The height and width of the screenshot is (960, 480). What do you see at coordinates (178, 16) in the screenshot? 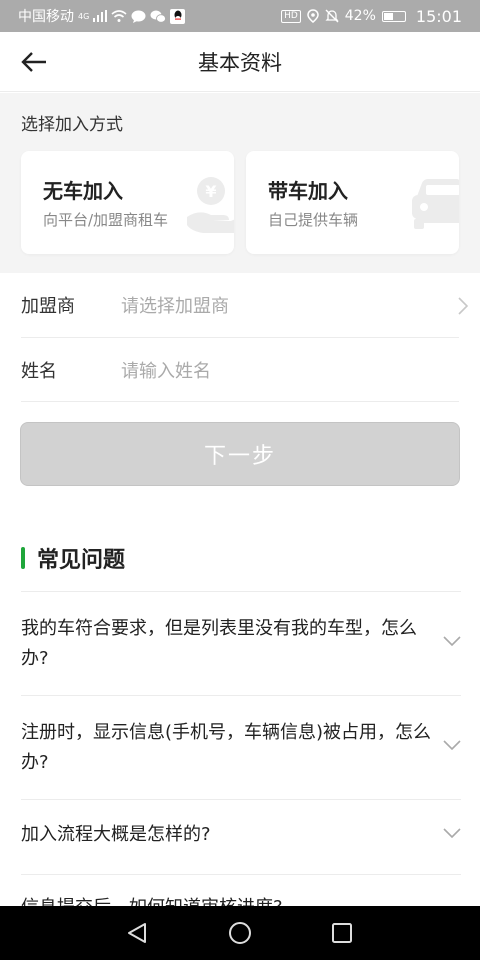
I see `qq-icon` at bounding box center [178, 16].